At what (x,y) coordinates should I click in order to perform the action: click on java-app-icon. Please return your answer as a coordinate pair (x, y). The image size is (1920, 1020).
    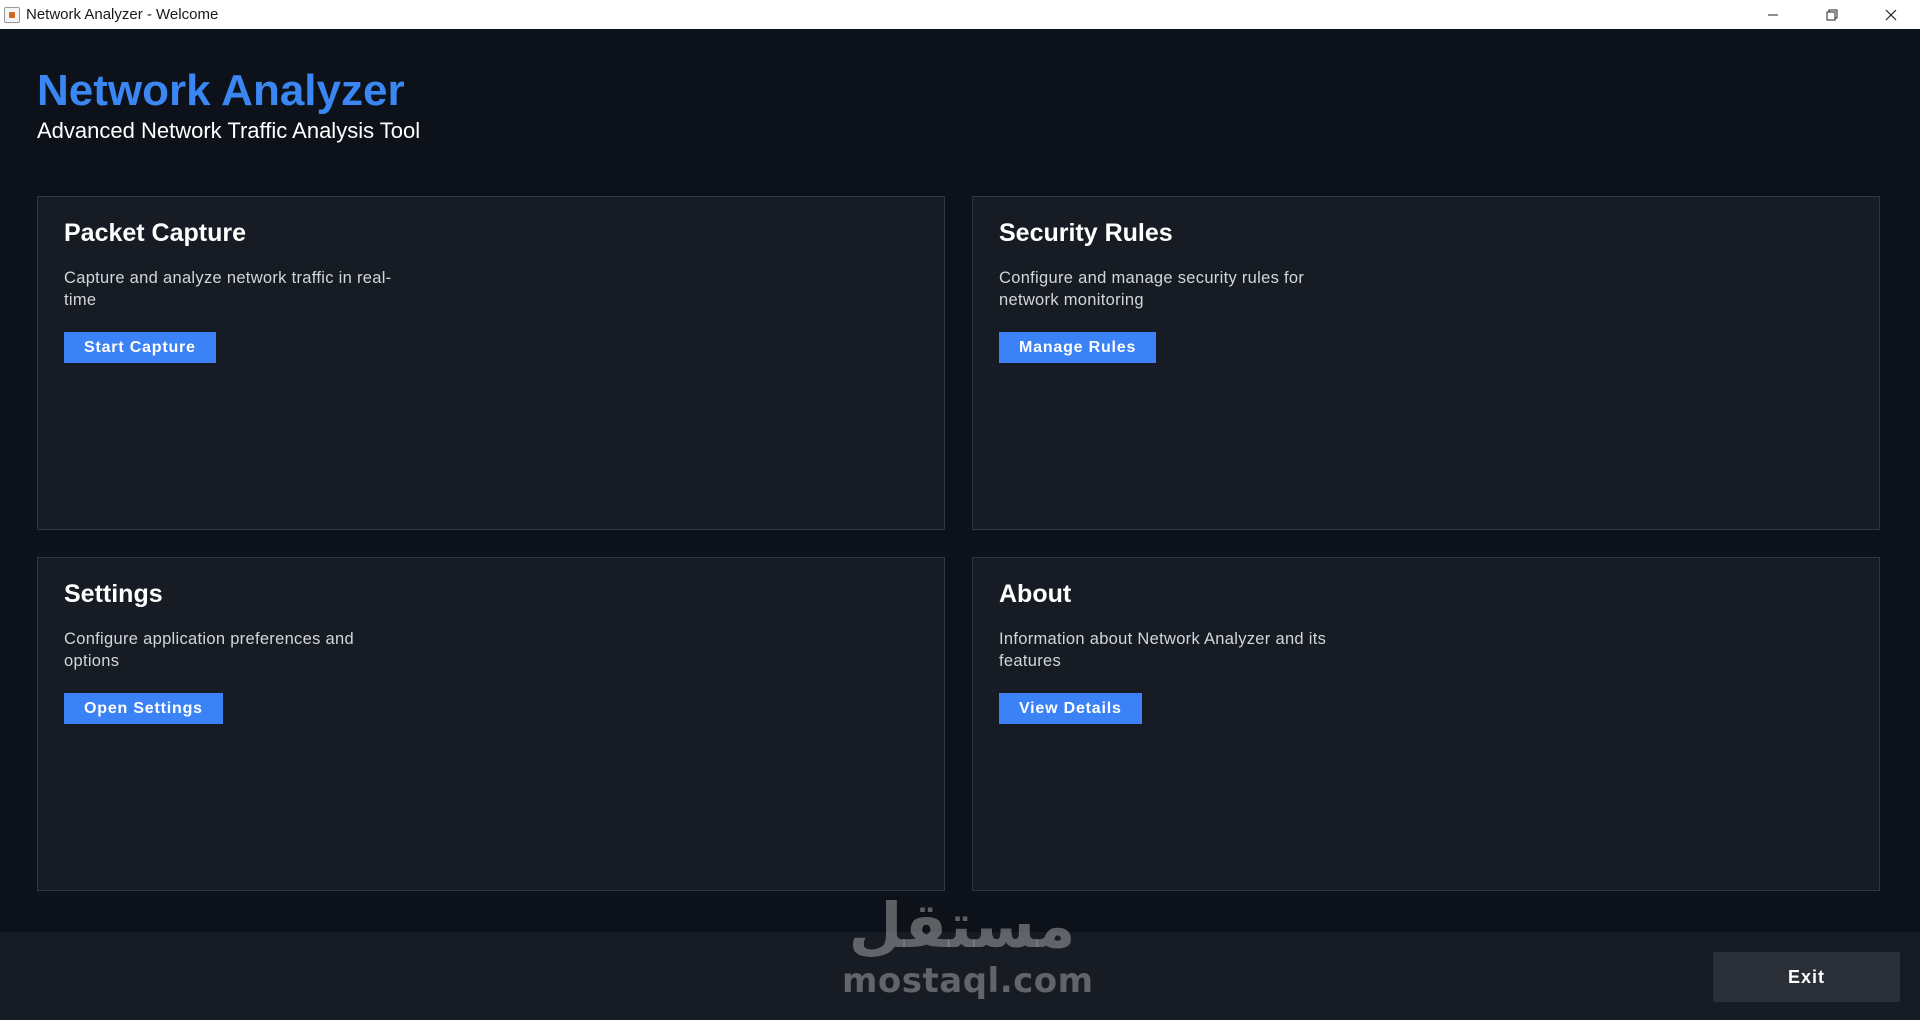
    Looking at the image, I should click on (12, 14).